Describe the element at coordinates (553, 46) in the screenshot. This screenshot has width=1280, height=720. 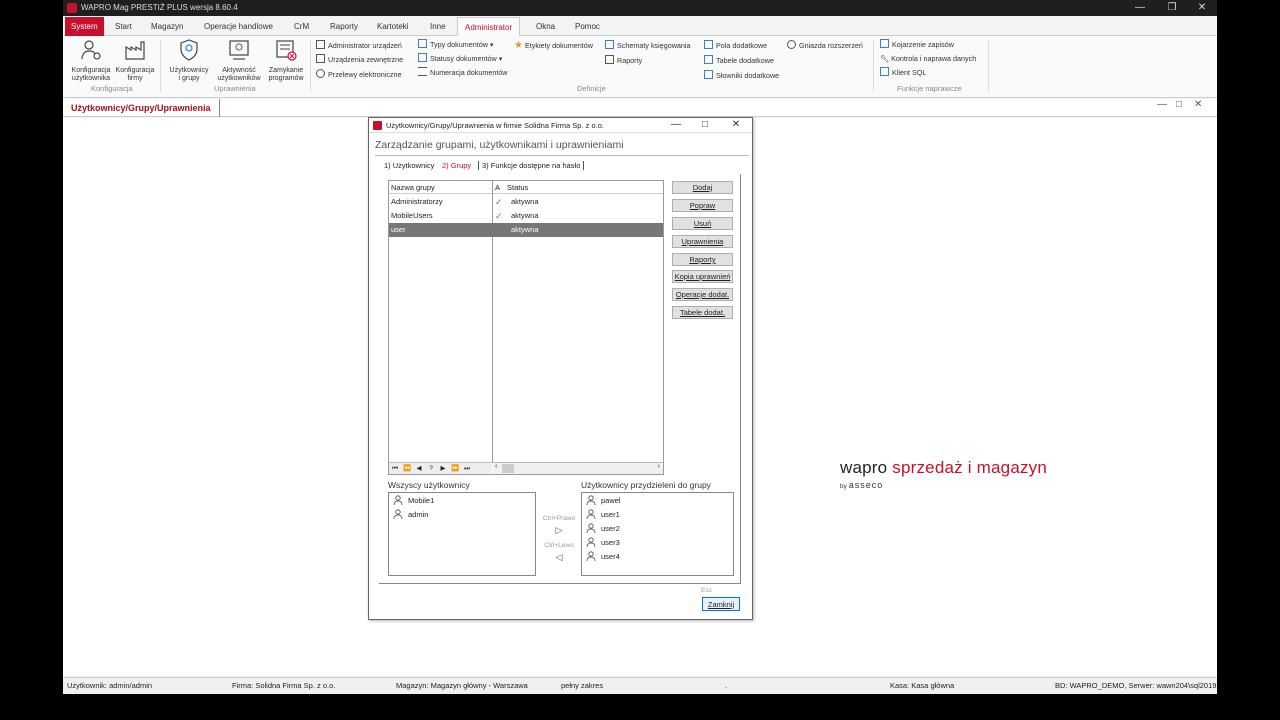
I see `etykiety-dokumentow-button: ★ Etykiety dokumentów` at that location.